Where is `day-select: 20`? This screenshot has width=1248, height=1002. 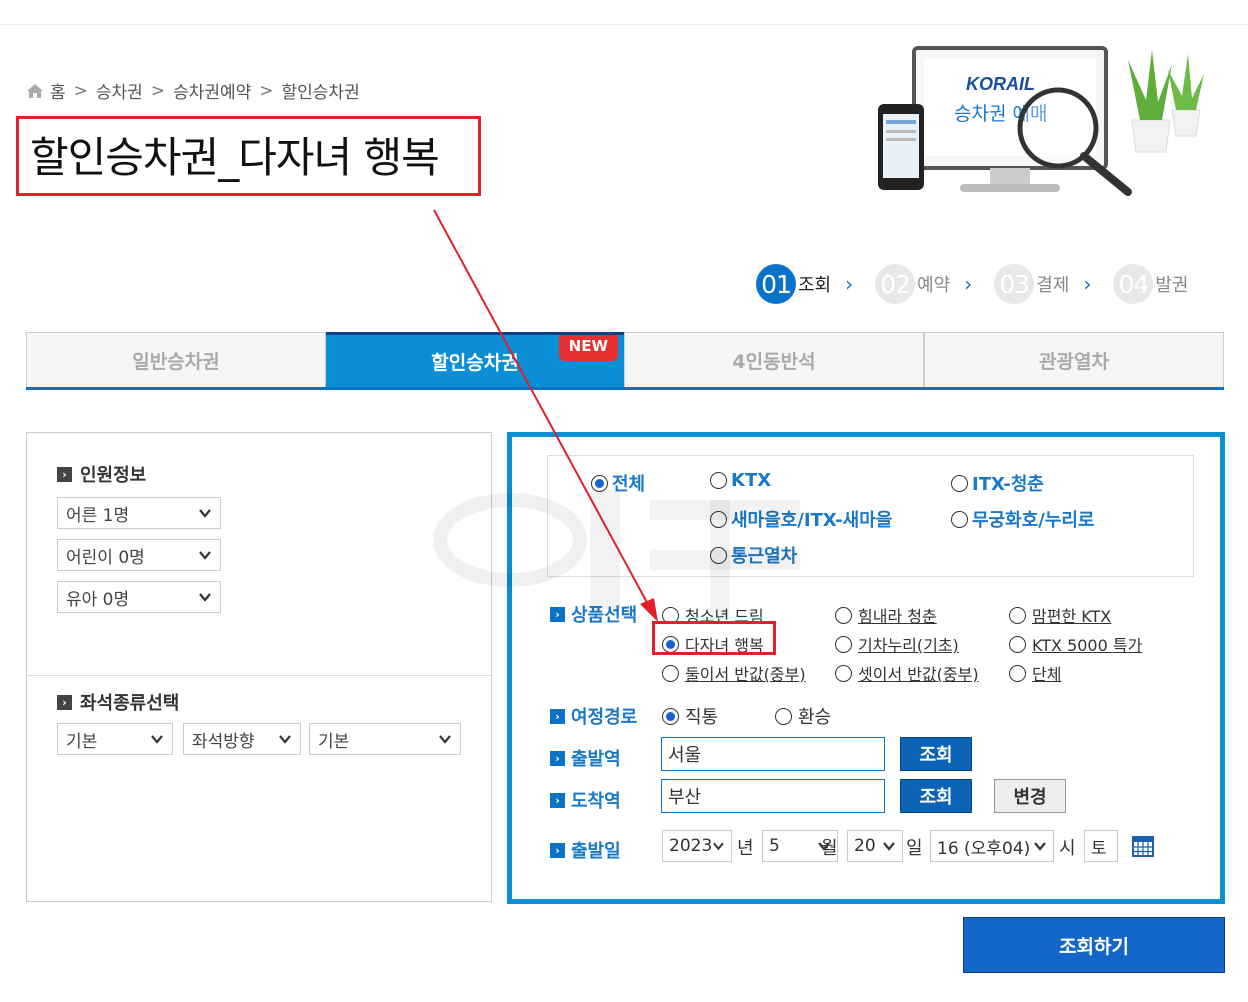
day-select: 20 is located at coordinates (875, 846).